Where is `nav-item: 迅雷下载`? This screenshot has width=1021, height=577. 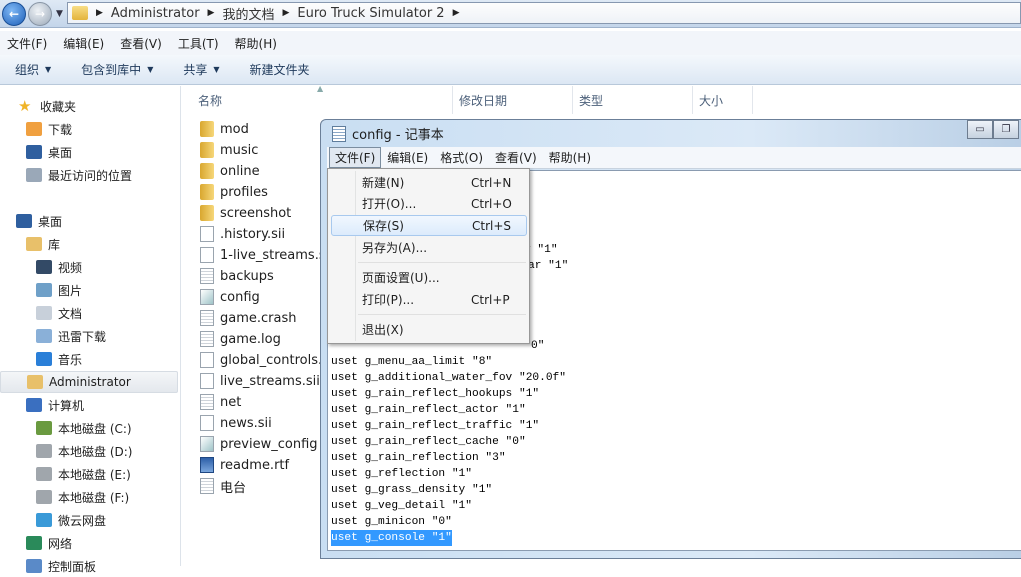
nav-item: 迅雷下载 is located at coordinates (71, 336).